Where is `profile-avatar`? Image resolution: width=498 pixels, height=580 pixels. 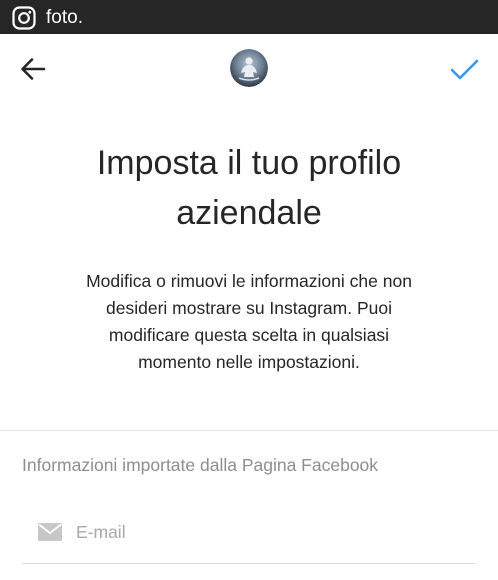 profile-avatar is located at coordinates (249, 68).